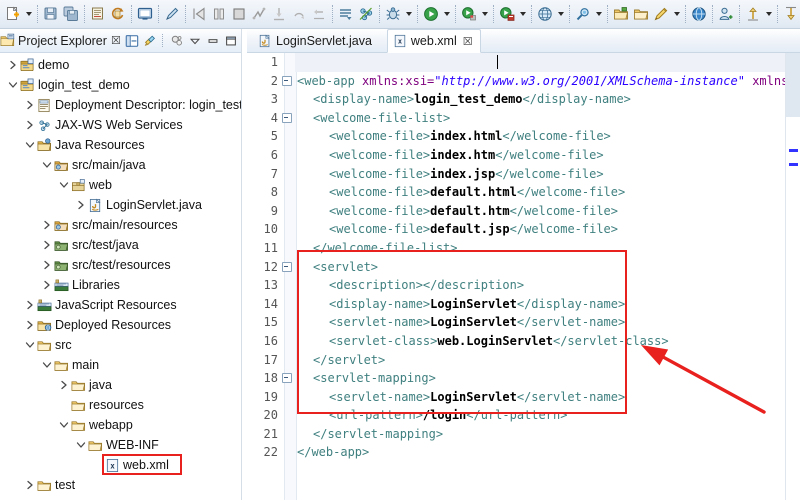  What do you see at coordinates (793, 85) in the screenshot?
I see `overview-ruler-thumb` at bounding box center [793, 85].